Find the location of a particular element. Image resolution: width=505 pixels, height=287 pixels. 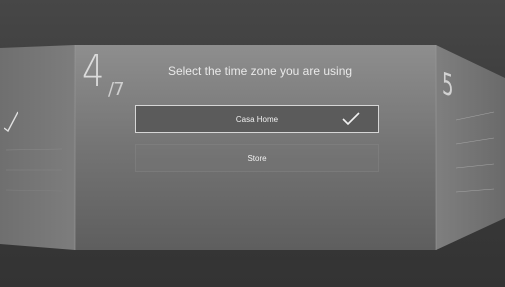

option-label: Store is located at coordinates (257, 158).